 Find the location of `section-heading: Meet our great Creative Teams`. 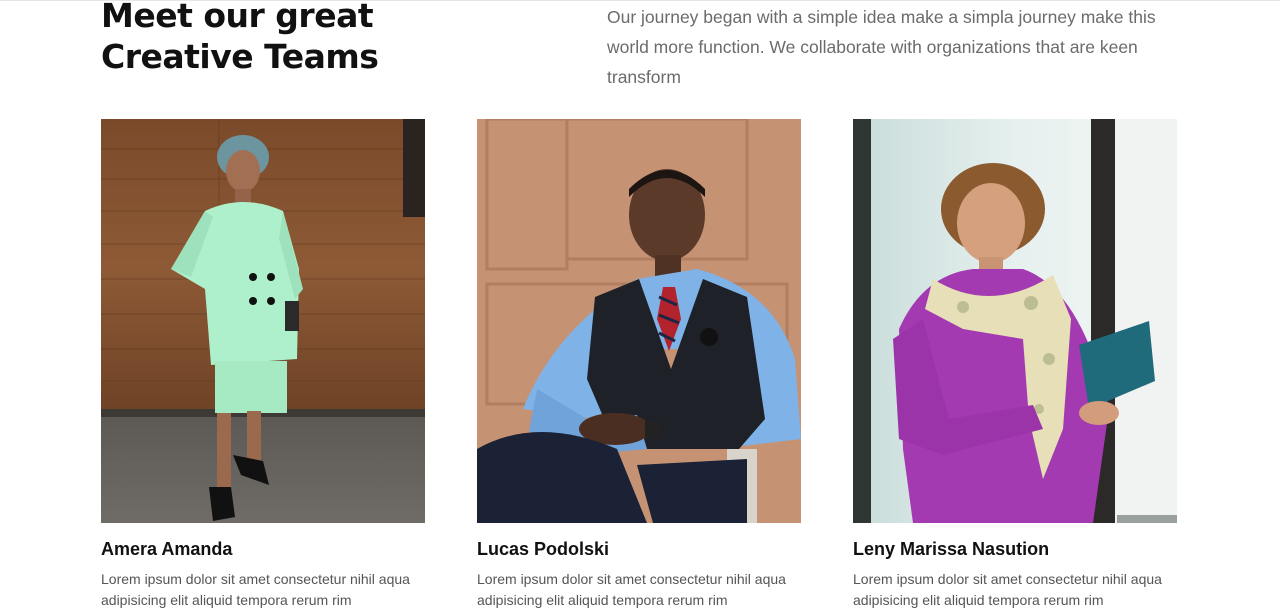

section-heading: Meet our great Creative Teams is located at coordinates (311, 38).